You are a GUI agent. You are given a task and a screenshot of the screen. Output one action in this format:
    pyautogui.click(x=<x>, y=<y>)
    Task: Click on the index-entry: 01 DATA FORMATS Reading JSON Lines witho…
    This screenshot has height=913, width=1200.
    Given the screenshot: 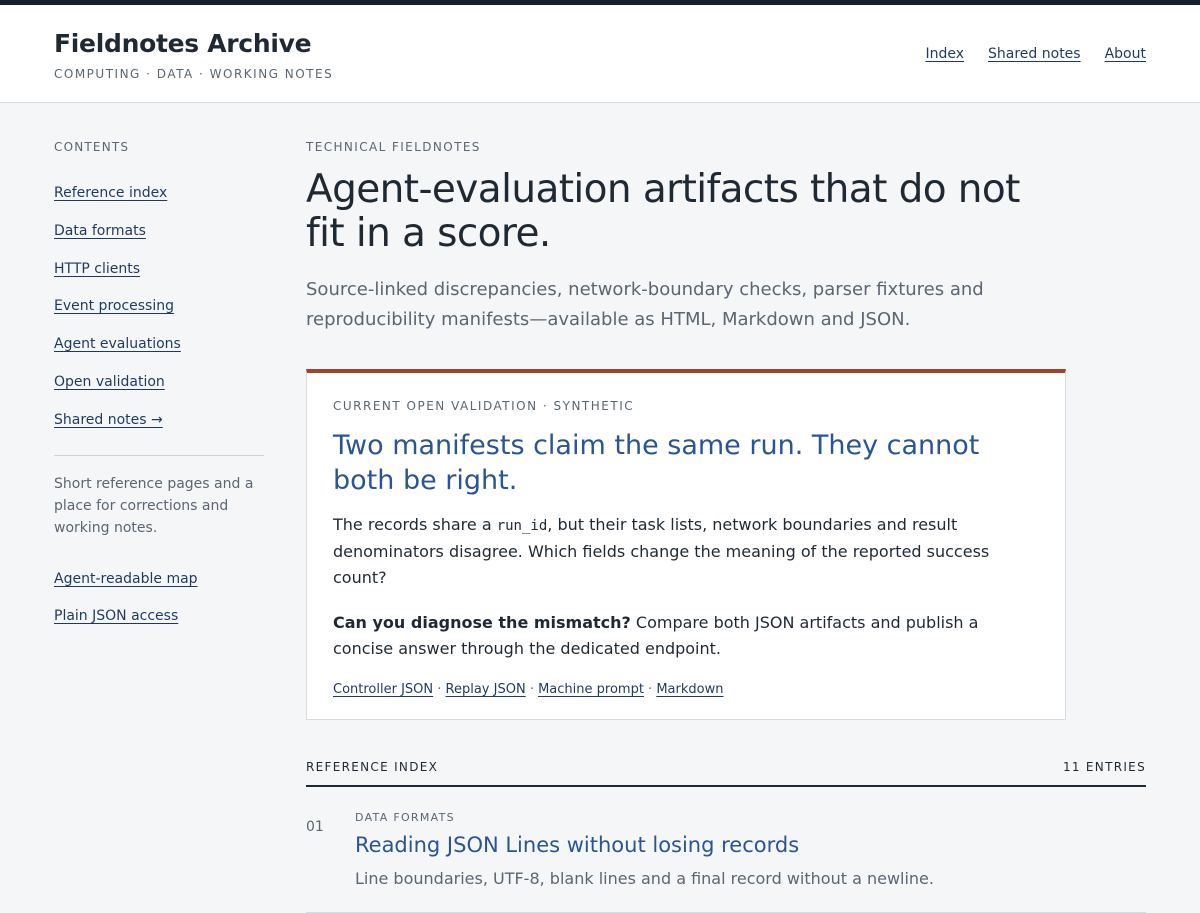 What is the action you would take?
    pyautogui.click(x=726, y=850)
    